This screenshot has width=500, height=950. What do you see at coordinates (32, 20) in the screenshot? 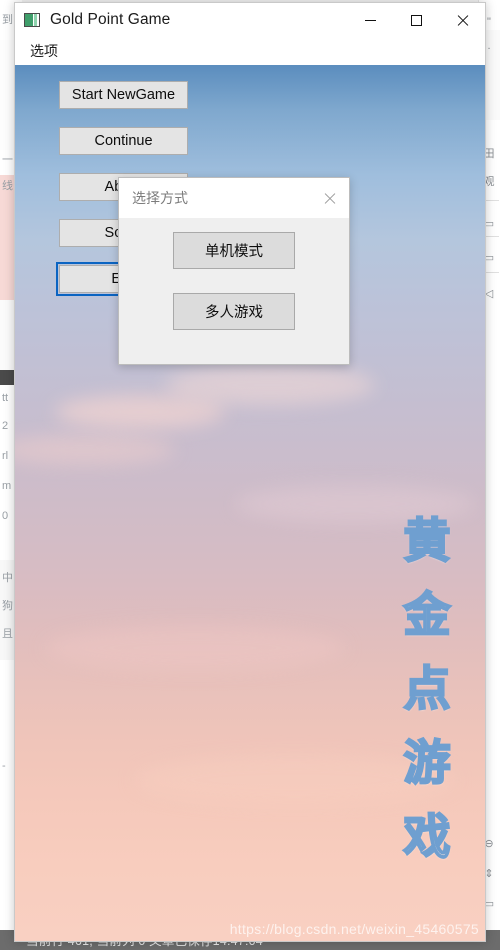
I see `app-icon` at bounding box center [32, 20].